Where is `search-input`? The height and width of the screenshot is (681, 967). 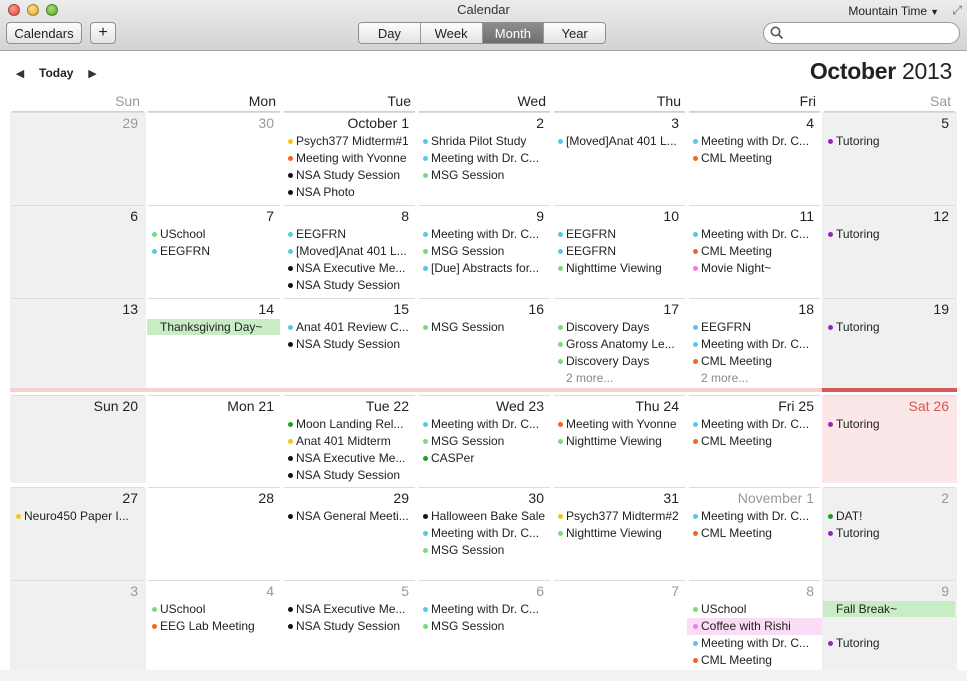 search-input is located at coordinates (870, 33).